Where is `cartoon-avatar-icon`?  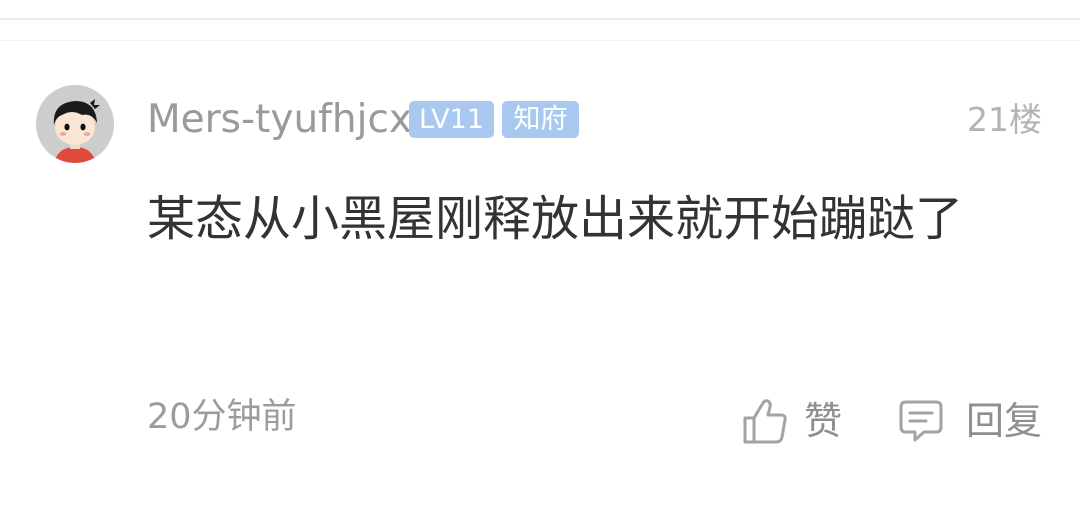 cartoon-avatar-icon is located at coordinates (75, 124).